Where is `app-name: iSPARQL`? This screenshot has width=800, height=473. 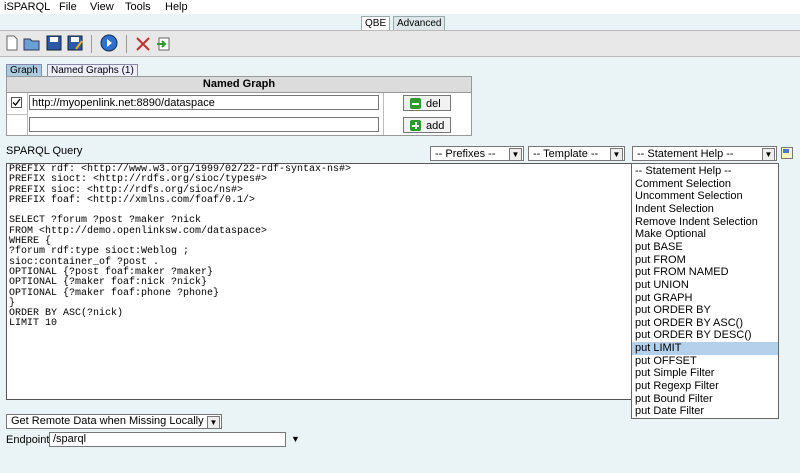
app-name: iSPARQL is located at coordinates (27, 7).